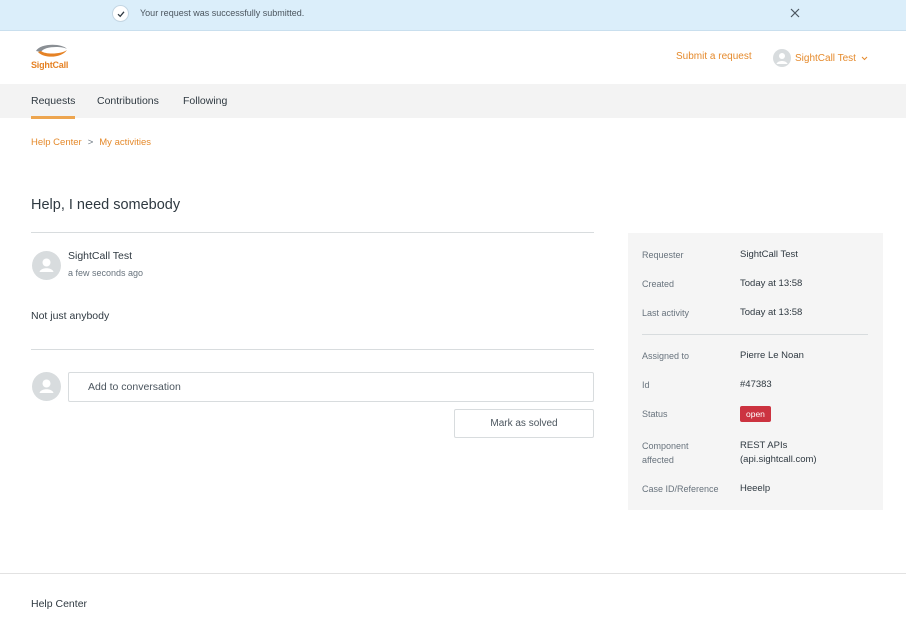  Describe the element at coordinates (106, 273) in the screenshot. I see `post-timestamp: a few seconds ago` at that location.